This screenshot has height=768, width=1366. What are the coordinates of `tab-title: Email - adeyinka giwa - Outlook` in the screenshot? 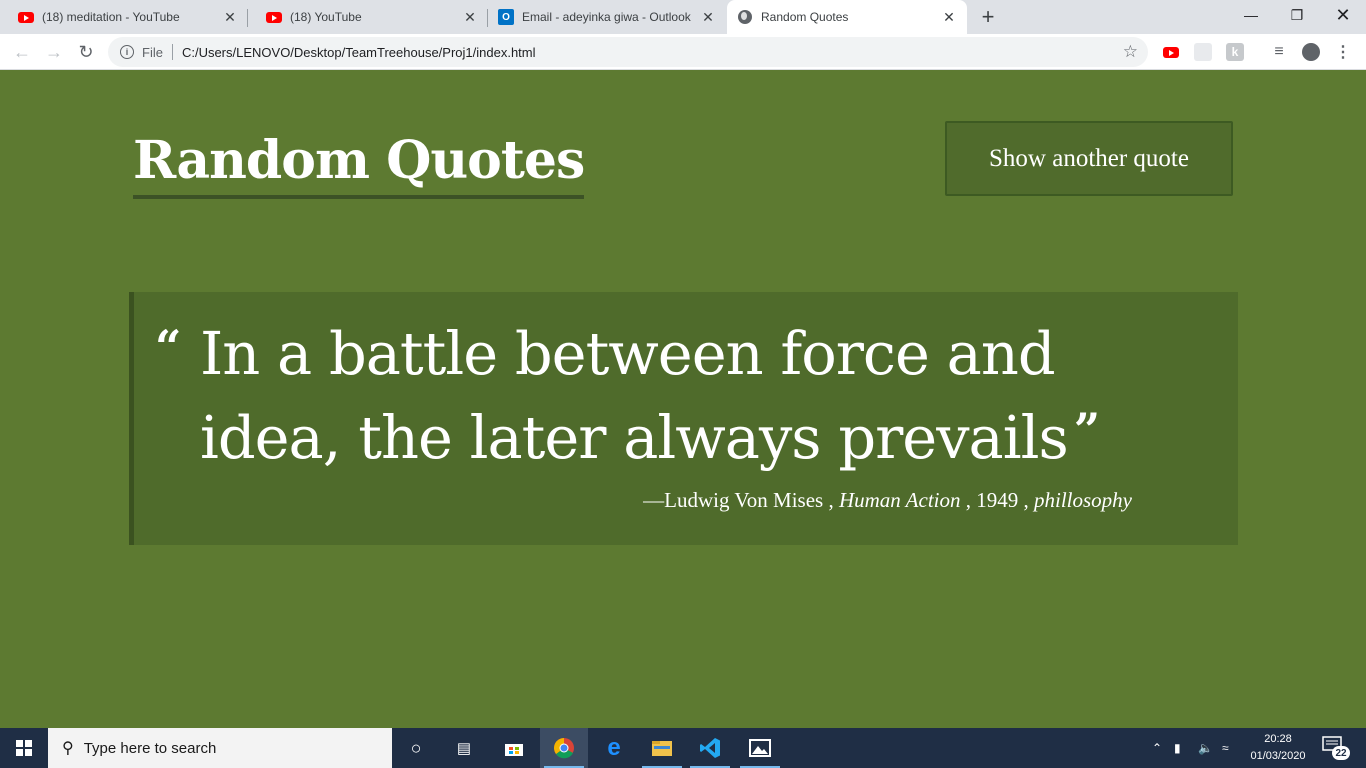 It's located at (606, 17).